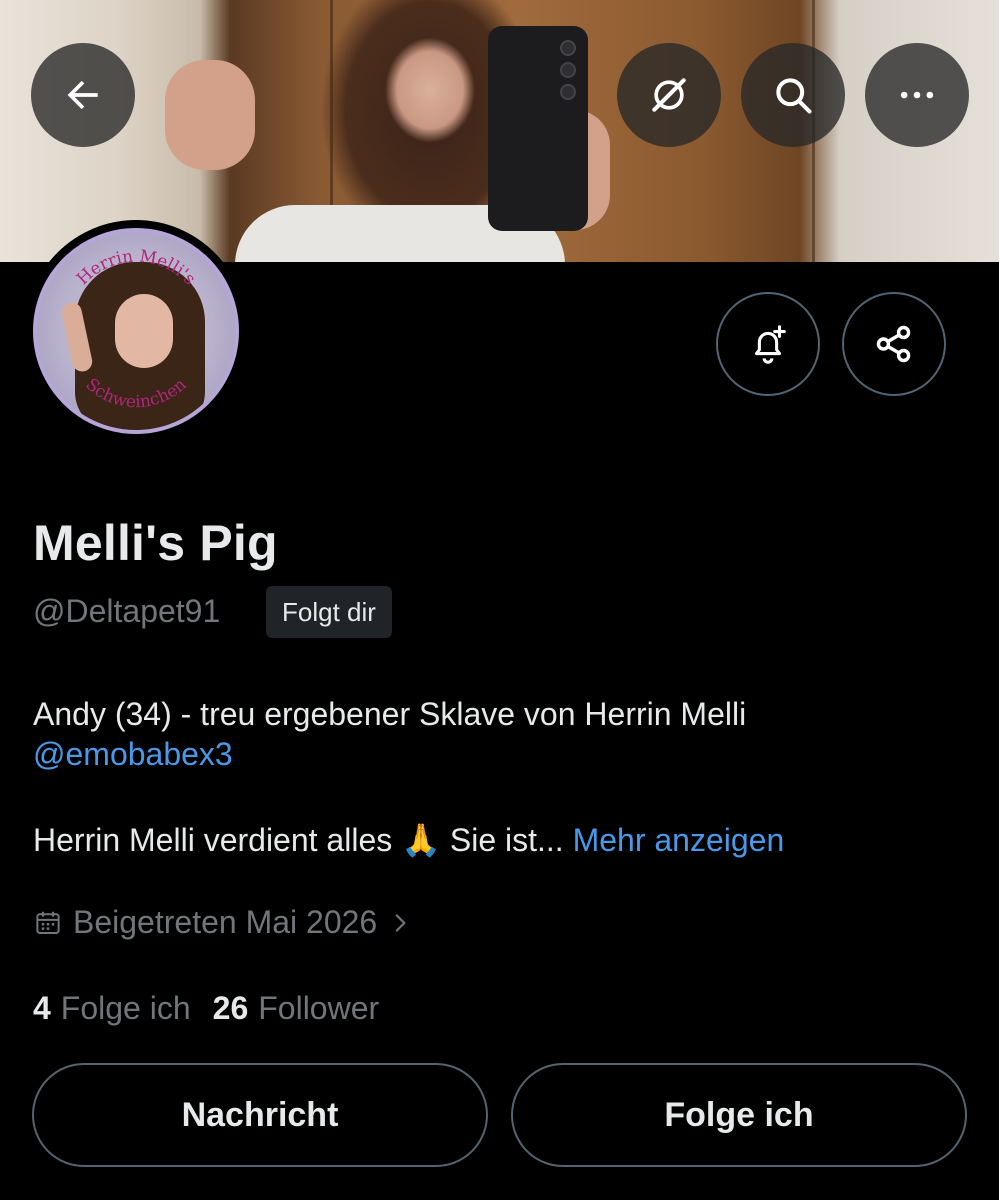  Describe the element at coordinates (400, 922) in the screenshot. I see `chevron-right-icon` at that location.